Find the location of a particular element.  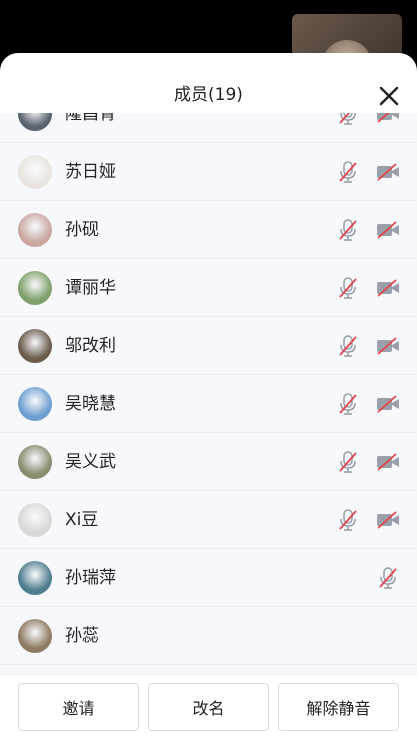

member-name: 隆昌青 is located at coordinates (90, 118).